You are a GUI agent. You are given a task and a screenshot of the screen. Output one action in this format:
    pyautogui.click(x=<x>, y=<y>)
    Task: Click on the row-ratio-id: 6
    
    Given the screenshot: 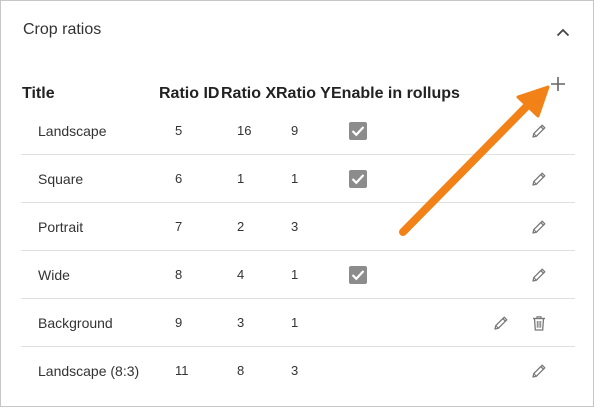 What is the action you would take?
    pyautogui.click(x=179, y=178)
    